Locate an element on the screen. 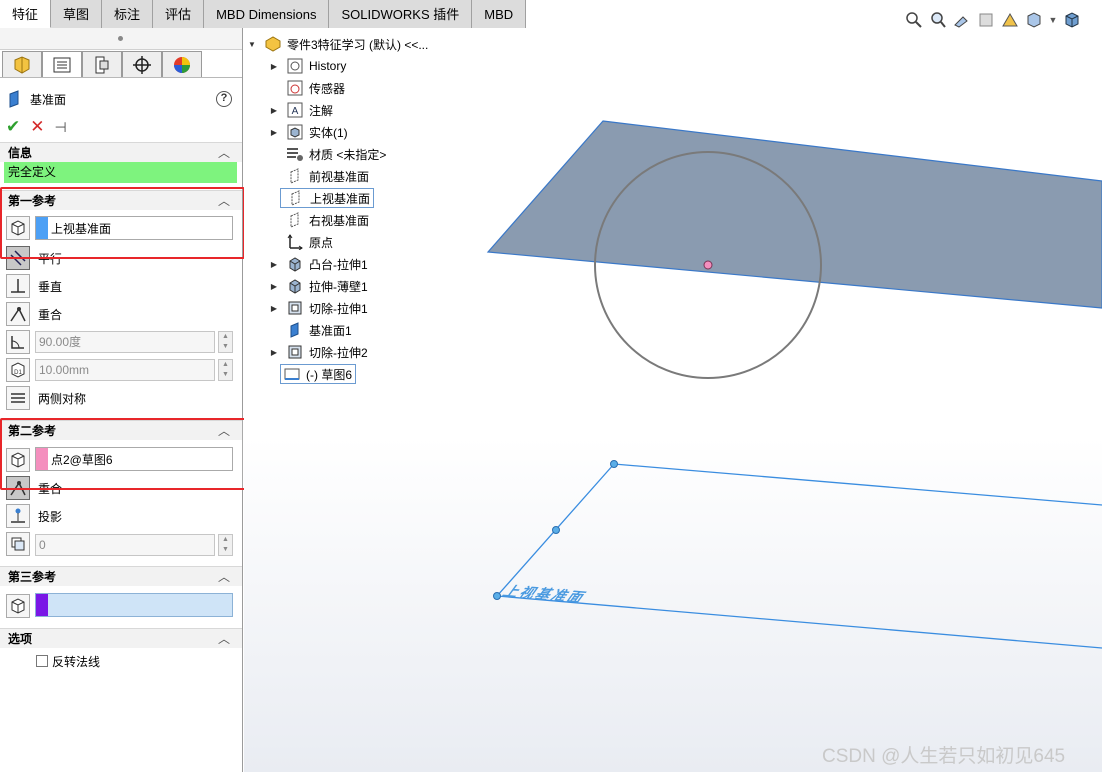 This screenshot has width=1102, height=772. first-reference-swatch is located at coordinates (42, 228).